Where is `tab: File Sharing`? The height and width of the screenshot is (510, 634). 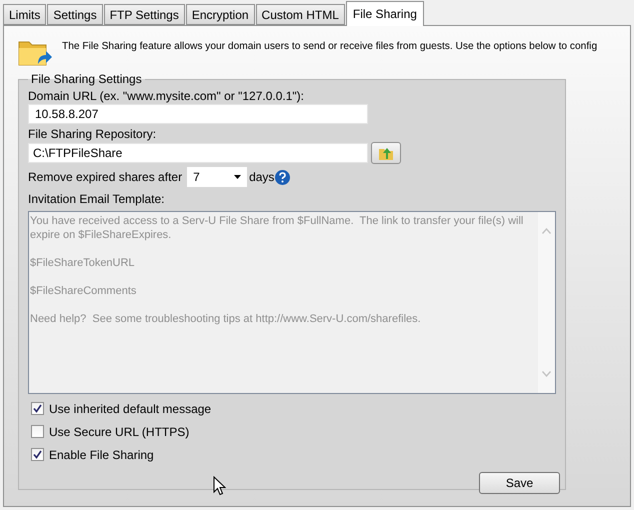
tab: File Sharing is located at coordinates (385, 13).